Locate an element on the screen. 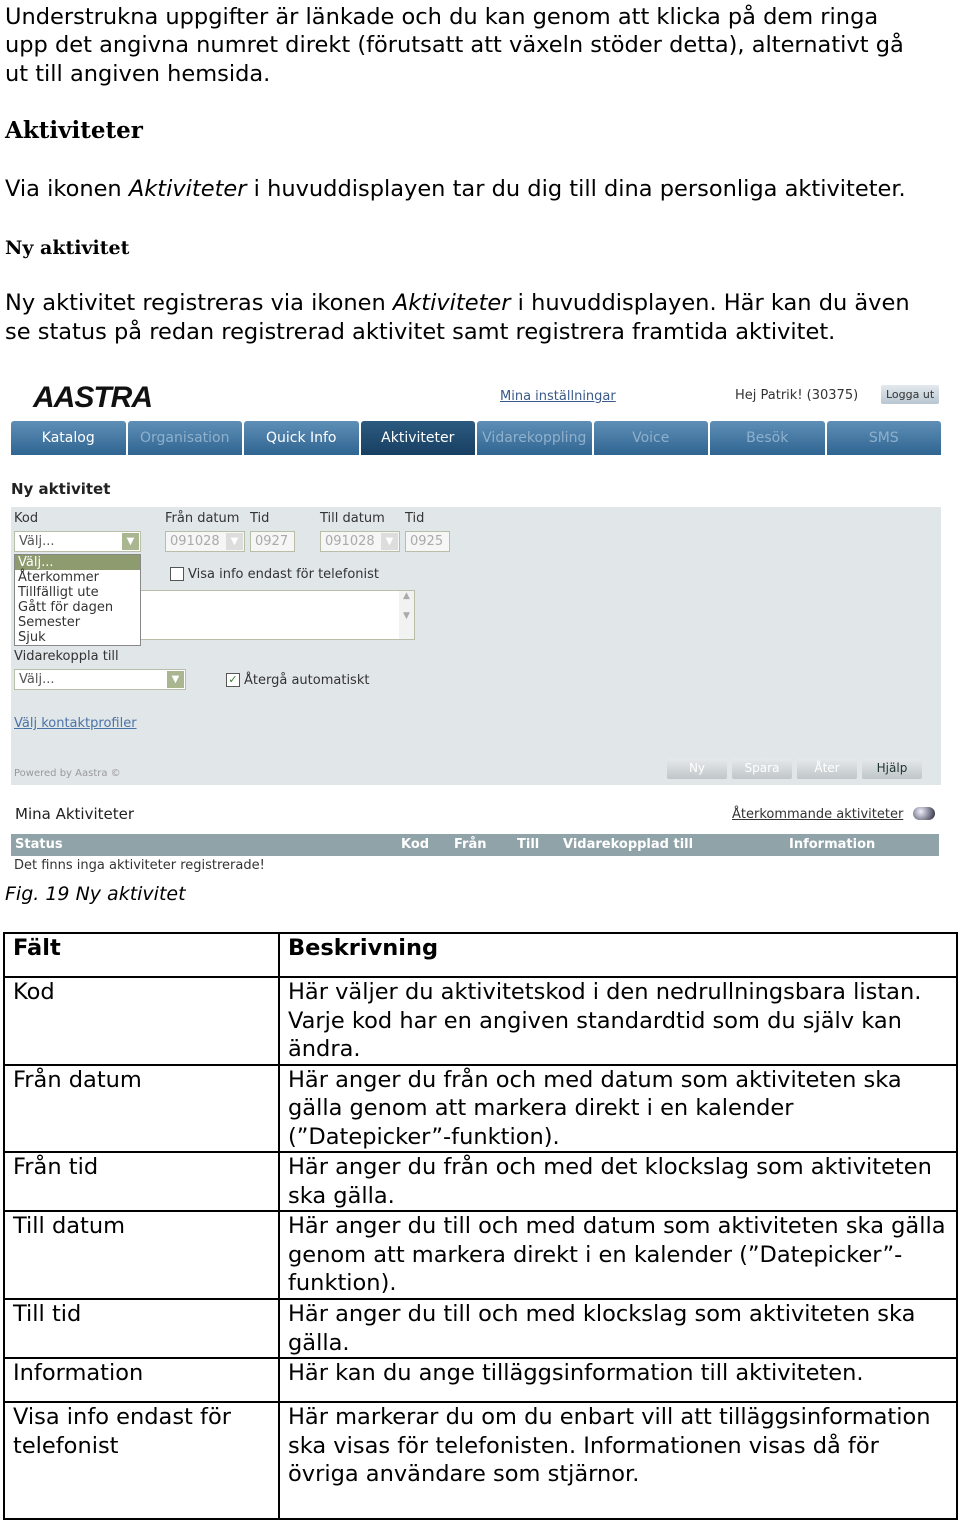  col-information: Information is located at coordinates (832, 844).